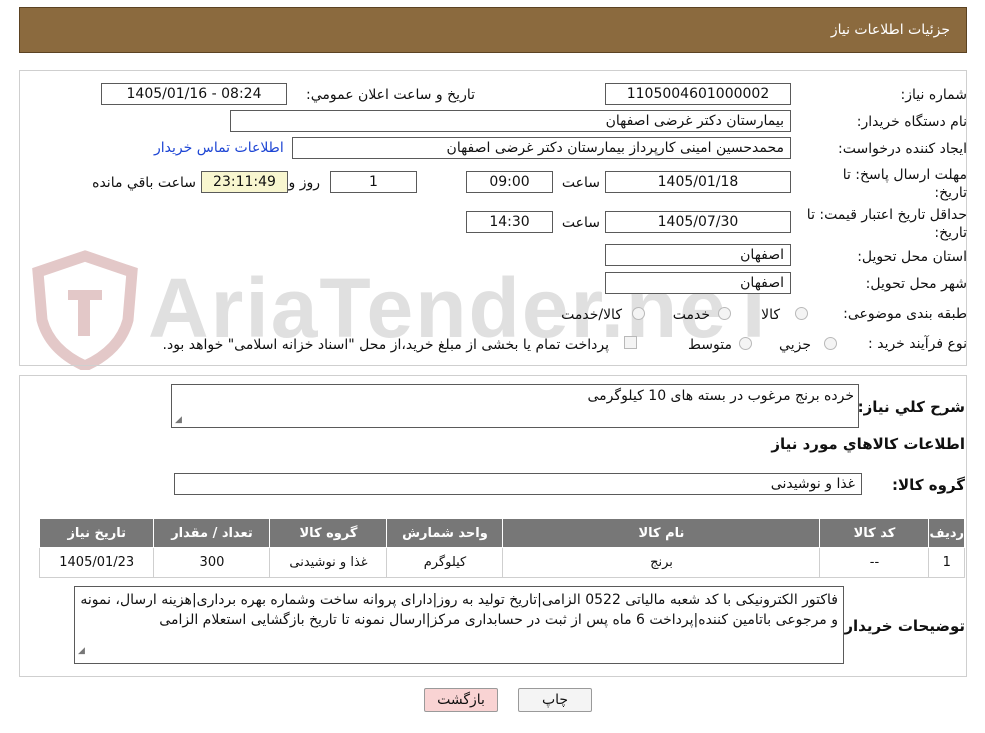 The width and height of the screenshot is (985, 733). Describe the element at coordinates (212, 533) in the screenshot. I see `column-header-quantity: تعداد / مقدار` at that location.